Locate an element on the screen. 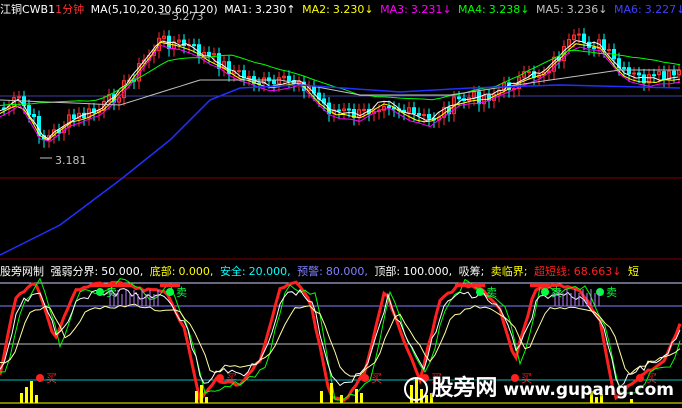 Image resolution: width=682 pixels, height=408 pixels. ma5-value: 3.236↓ is located at coordinates (587, 9).